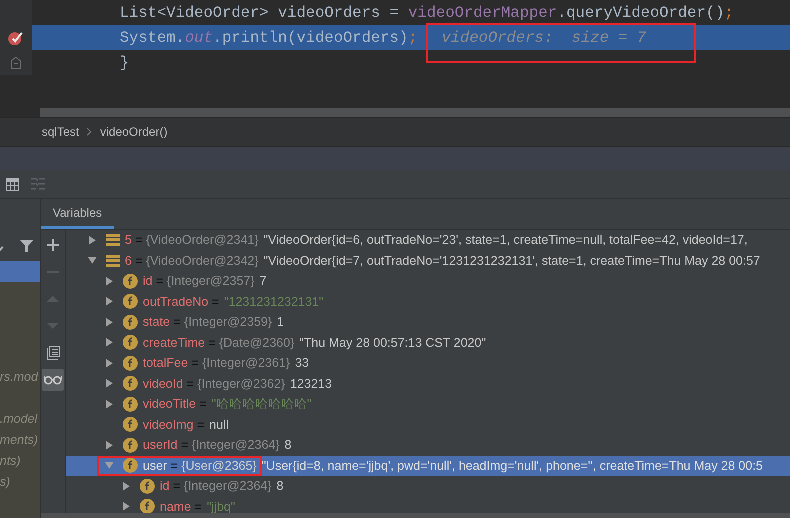  Describe the element at coordinates (175, 404) in the screenshot. I see `variable-name: videoTitle =` at that location.